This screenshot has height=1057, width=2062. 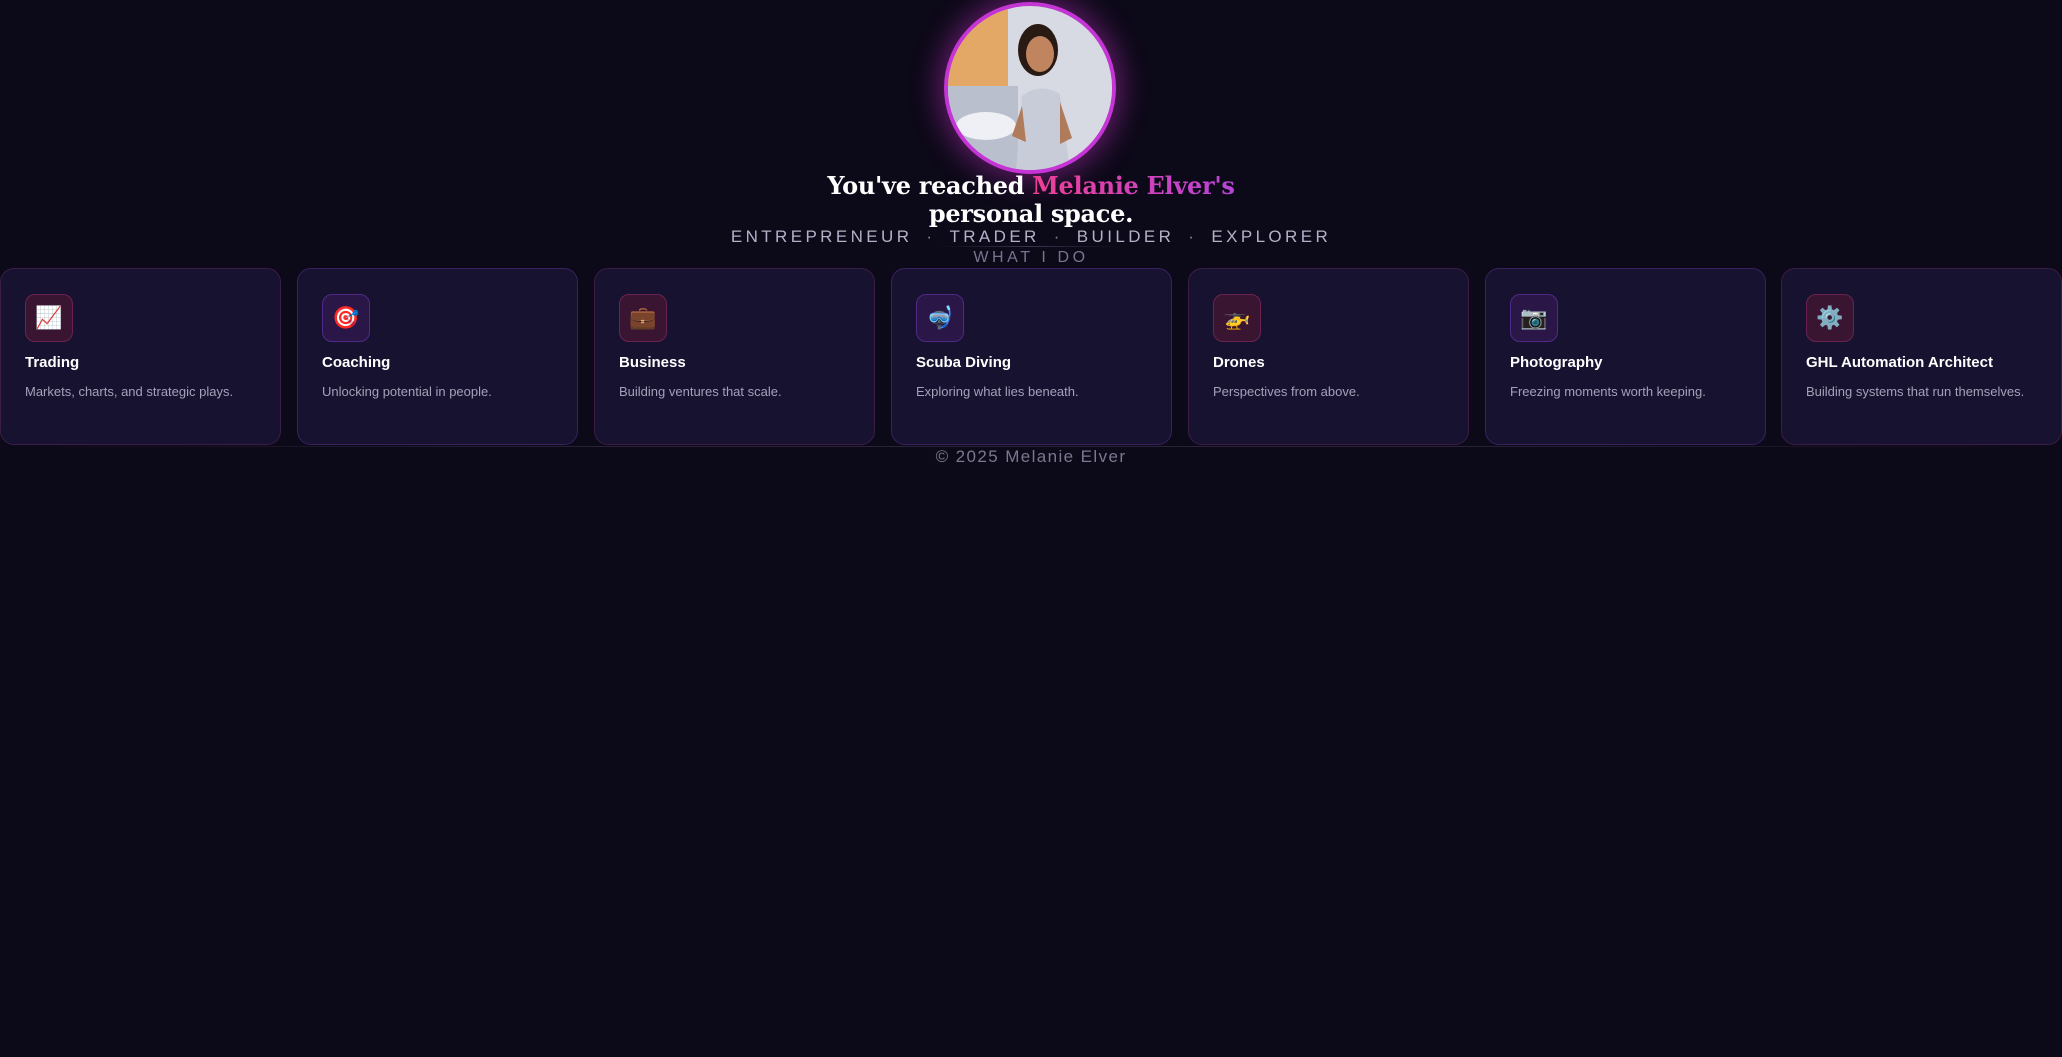 What do you see at coordinates (356, 362) in the screenshot?
I see `card-title: Coaching` at bounding box center [356, 362].